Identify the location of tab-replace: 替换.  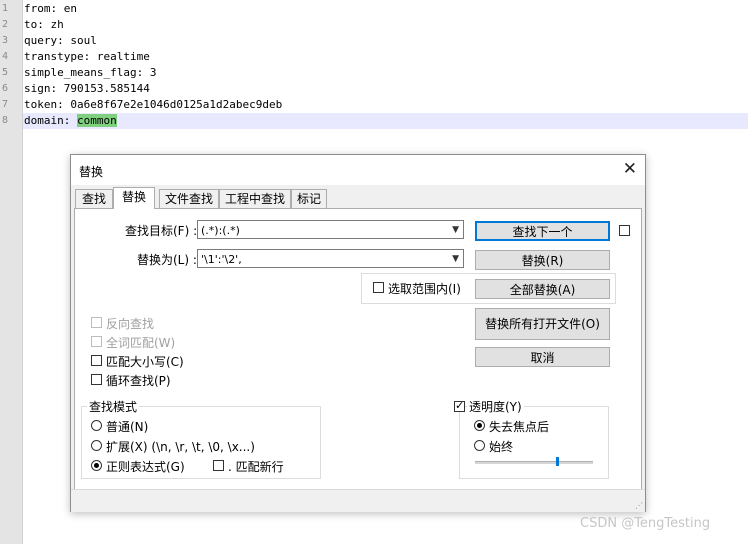
(134, 198).